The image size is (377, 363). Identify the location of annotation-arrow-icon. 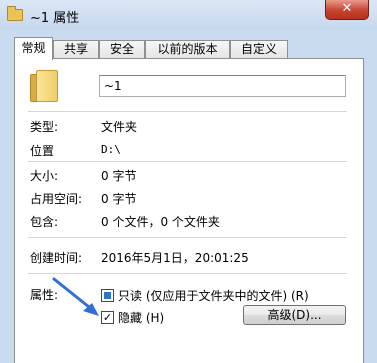
(75, 296).